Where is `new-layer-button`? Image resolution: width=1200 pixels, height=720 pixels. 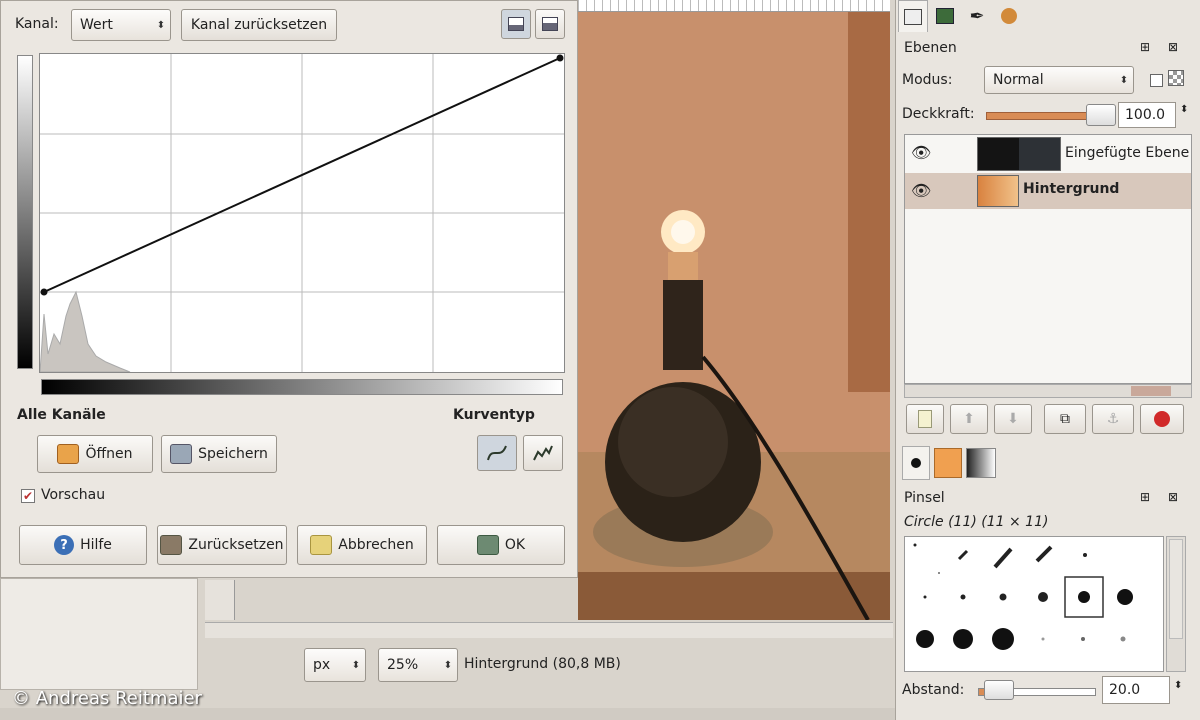 new-layer-button is located at coordinates (925, 419).